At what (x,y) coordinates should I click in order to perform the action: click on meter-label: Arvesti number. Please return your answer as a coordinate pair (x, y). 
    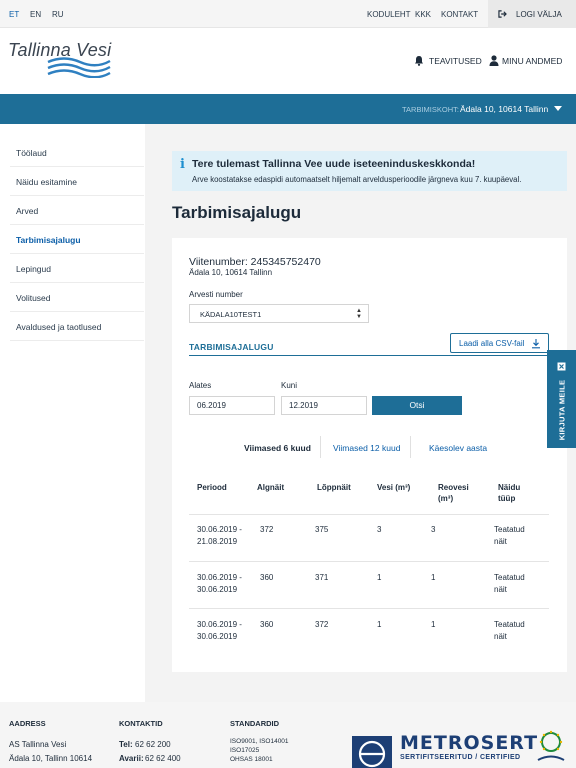
    Looking at the image, I should click on (216, 294).